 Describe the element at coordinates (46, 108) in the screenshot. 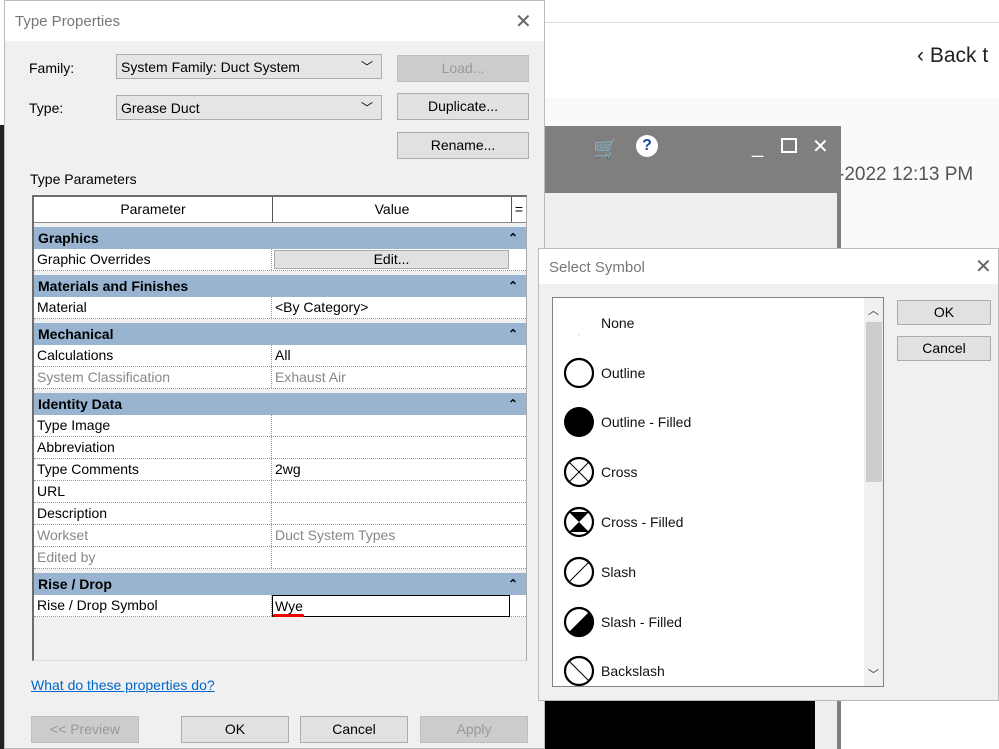

I see `type-label: Type:` at that location.